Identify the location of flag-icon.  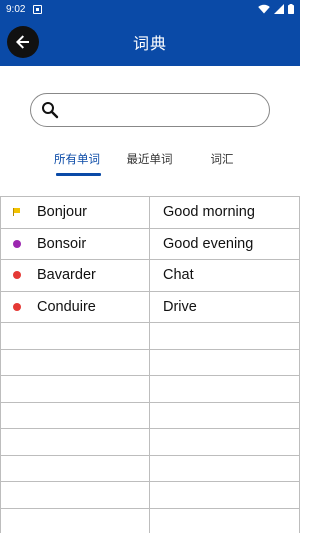
(17, 212).